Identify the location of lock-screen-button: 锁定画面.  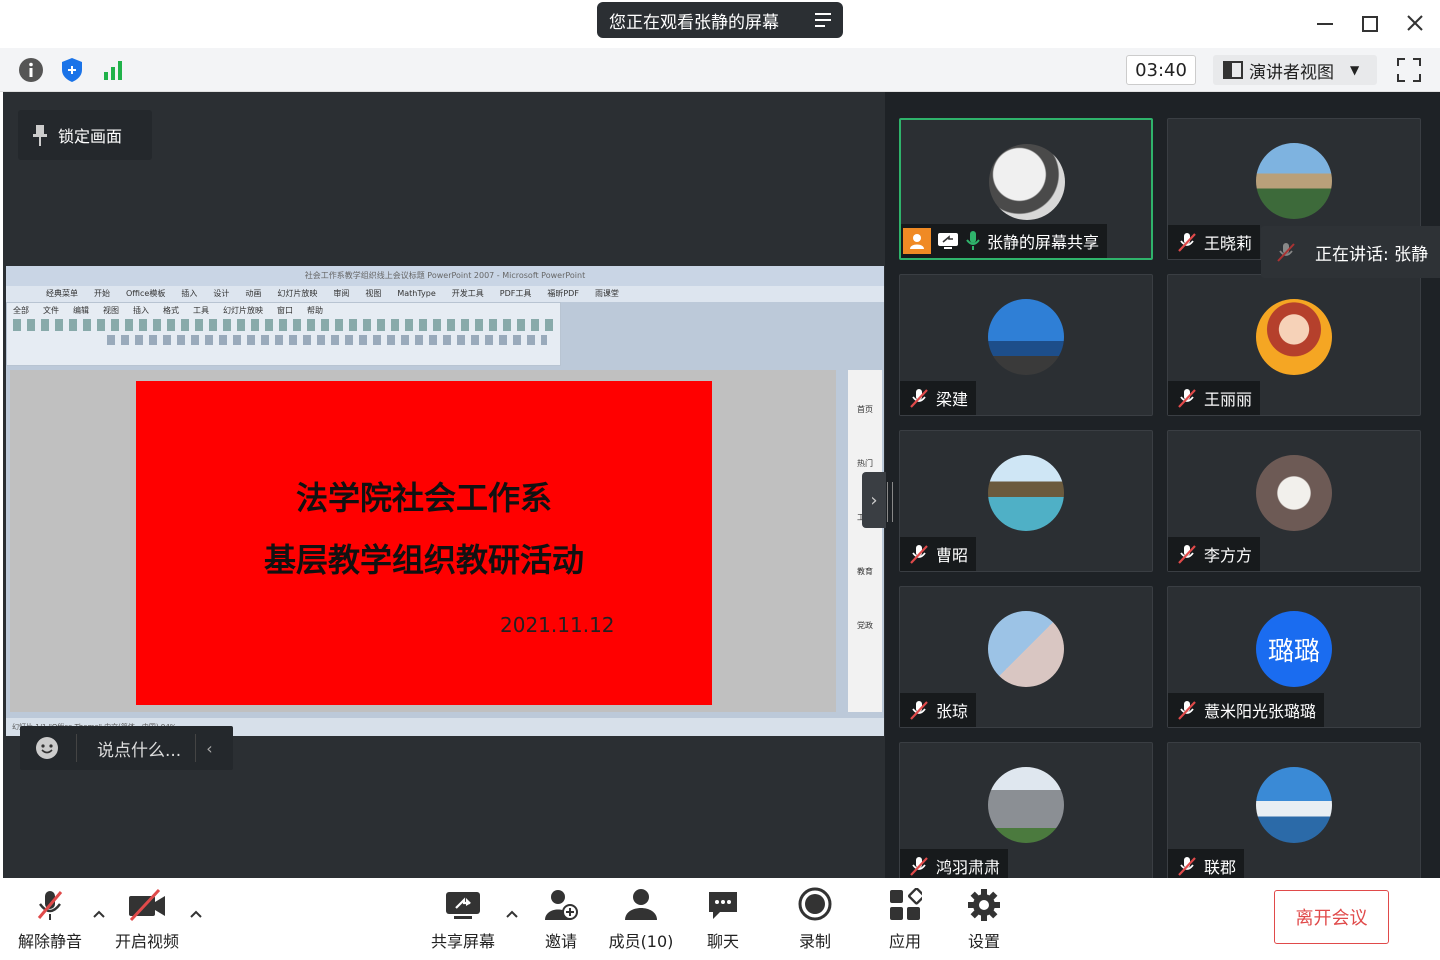
(85, 135).